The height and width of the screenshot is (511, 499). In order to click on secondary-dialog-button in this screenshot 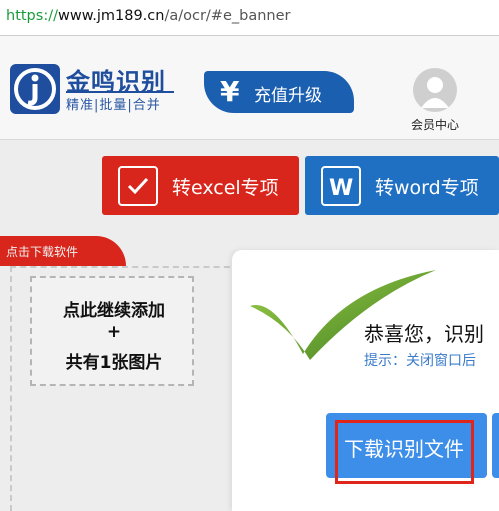, I will do `click(495, 445)`.